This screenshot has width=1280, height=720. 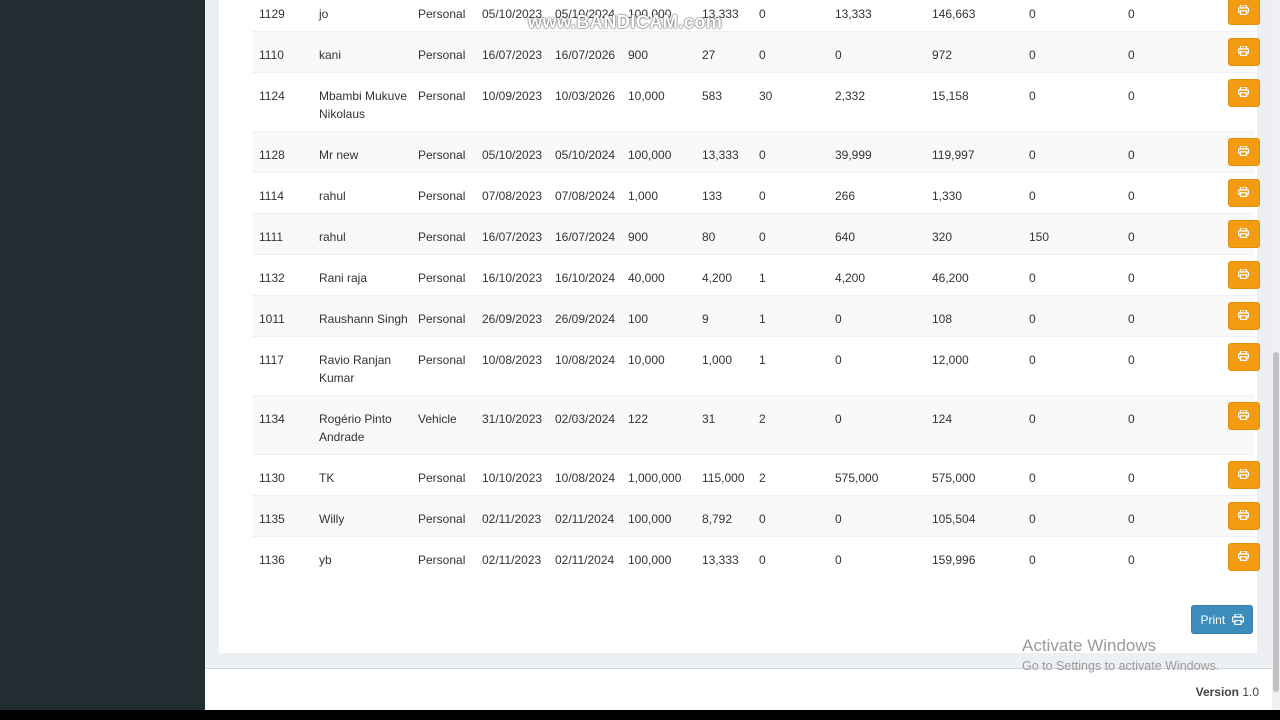 I want to click on emi-amount-cell: 1,000, so click(x=730, y=366).